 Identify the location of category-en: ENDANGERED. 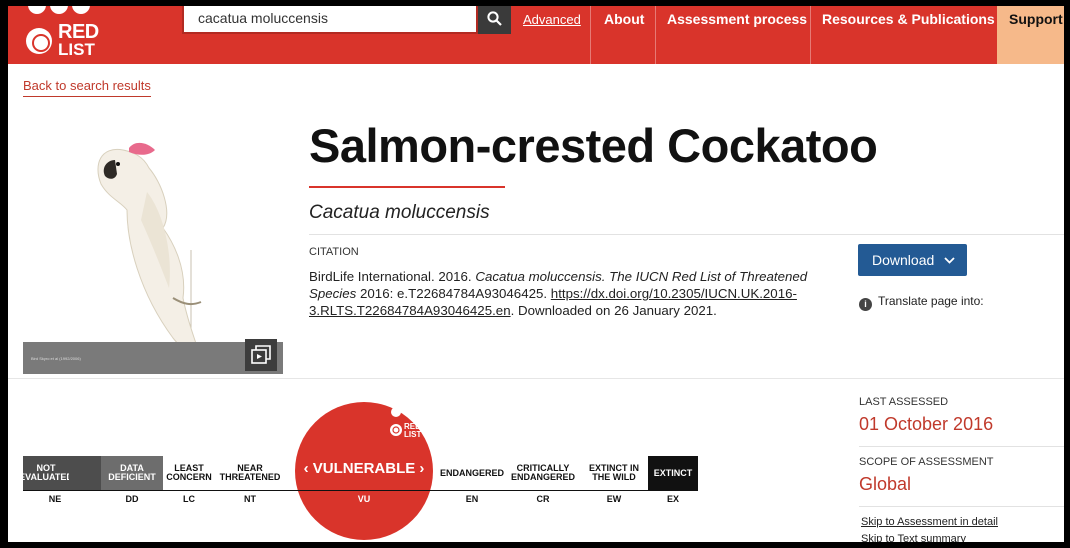
(472, 473).